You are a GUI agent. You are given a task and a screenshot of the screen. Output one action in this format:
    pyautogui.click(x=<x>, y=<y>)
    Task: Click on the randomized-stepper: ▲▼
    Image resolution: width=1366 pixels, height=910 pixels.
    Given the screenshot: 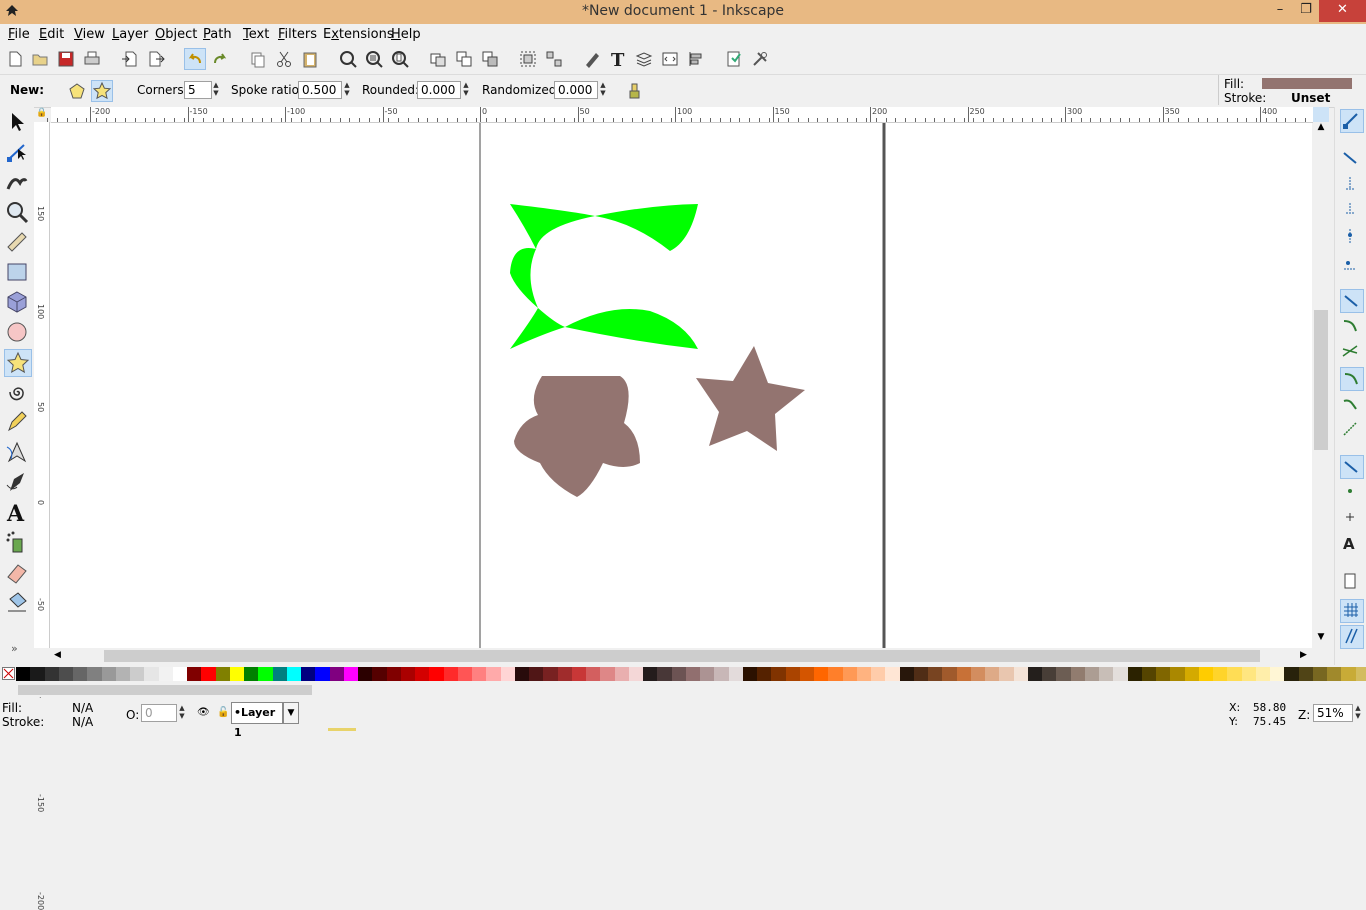 What is the action you would take?
    pyautogui.click(x=603, y=90)
    